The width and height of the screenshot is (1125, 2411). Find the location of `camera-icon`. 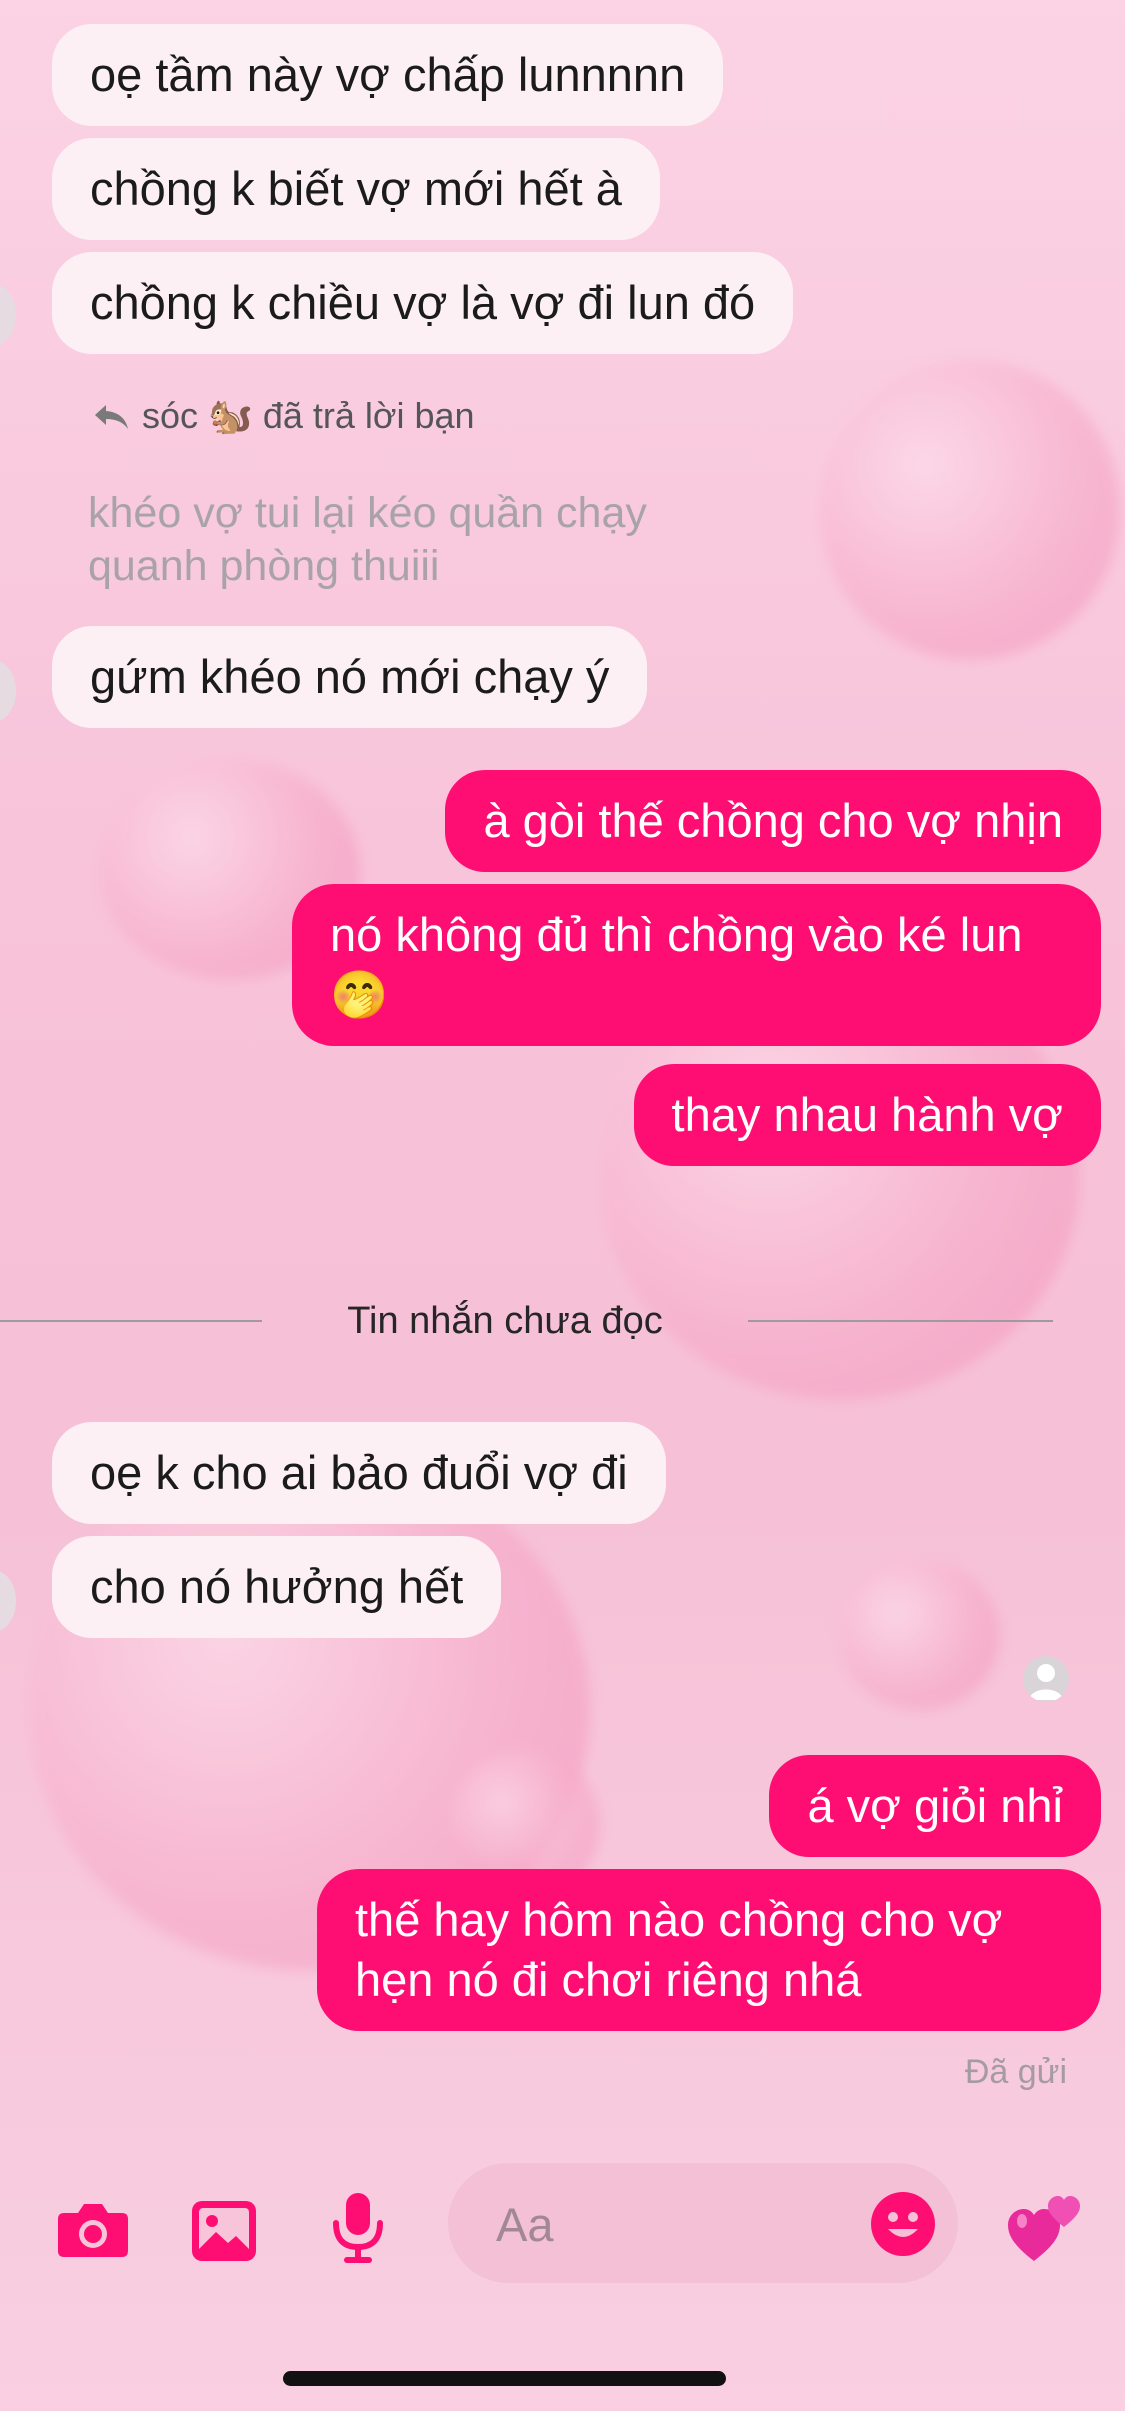

camera-icon is located at coordinates (93, 2230).